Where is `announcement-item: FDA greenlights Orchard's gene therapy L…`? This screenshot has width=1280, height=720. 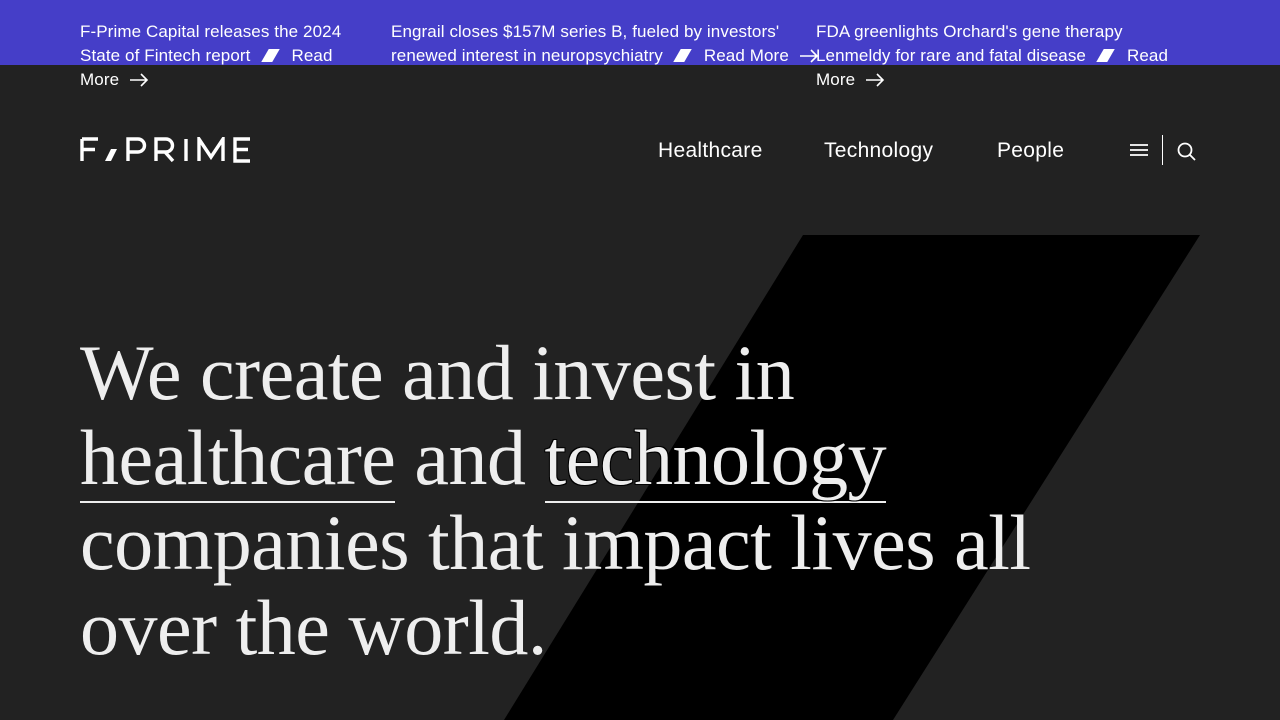
announcement-item: FDA greenlights Orchard's gene therapy L… is located at coordinates (1008, 57).